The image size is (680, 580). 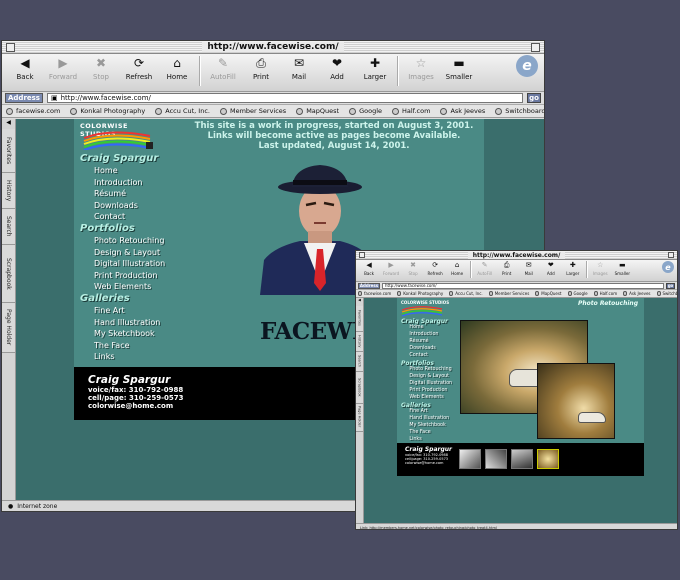 I want to click on autofill-icon: ✎, so click(x=484, y=265).